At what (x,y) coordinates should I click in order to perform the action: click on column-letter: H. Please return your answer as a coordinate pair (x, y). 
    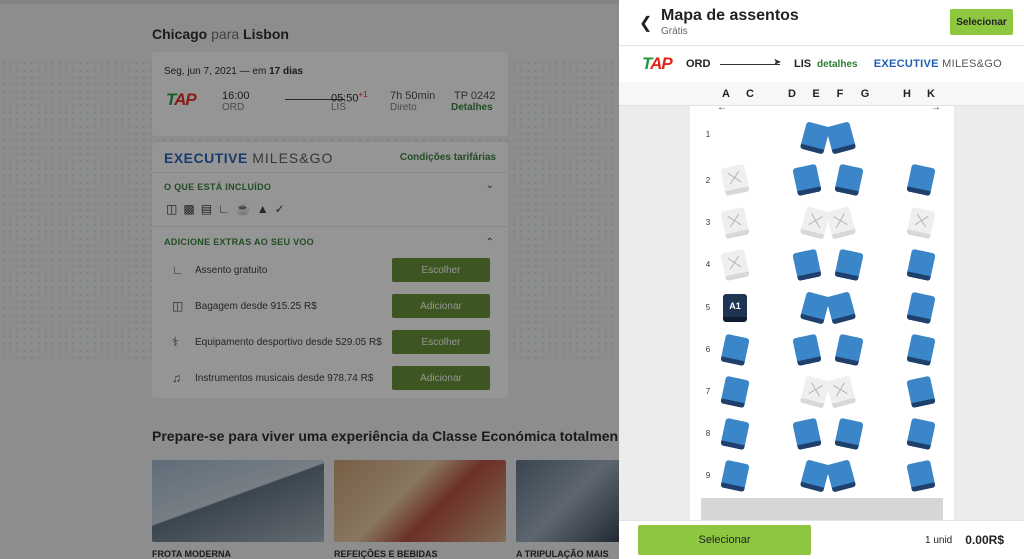
    Looking at the image, I should click on (907, 94).